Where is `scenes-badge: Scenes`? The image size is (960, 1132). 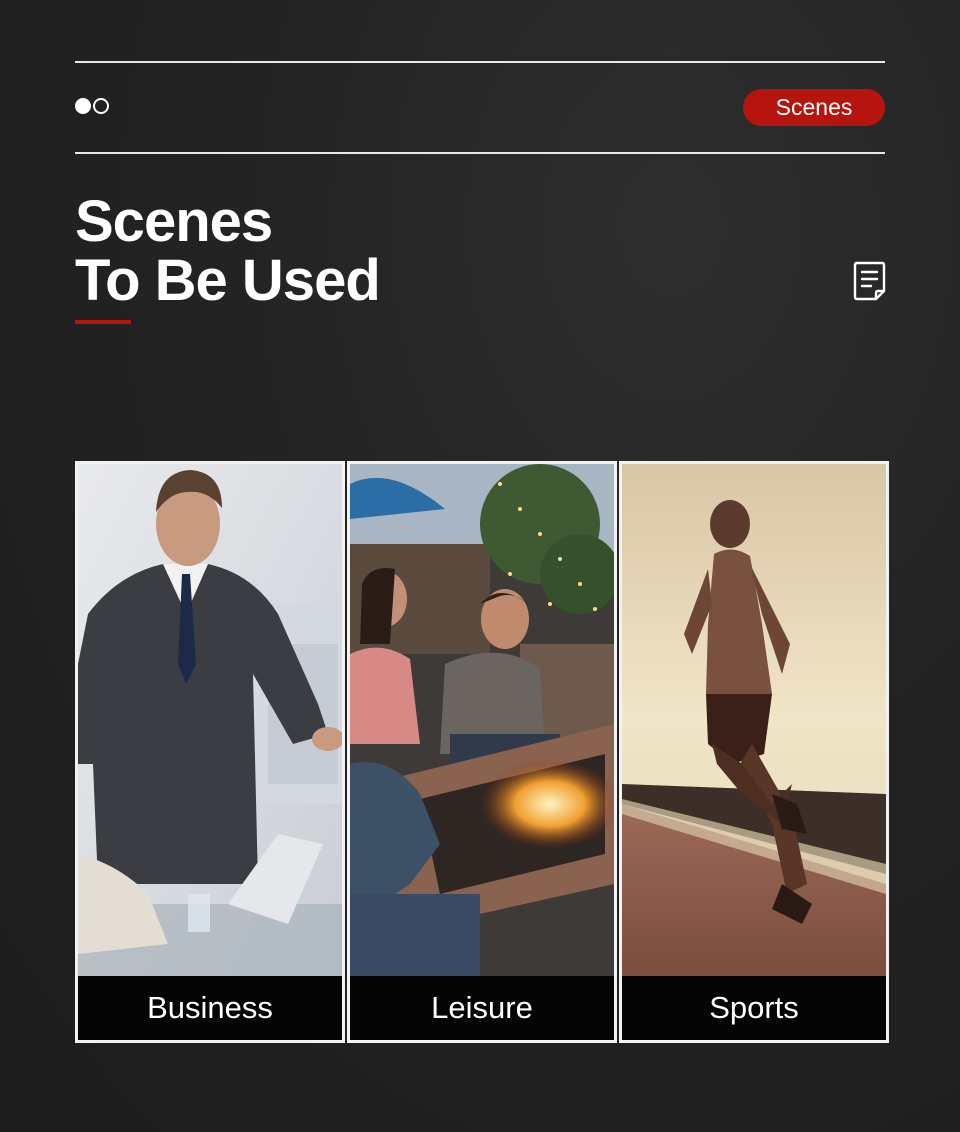
scenes-badge: Scenes is located at coordinates (814, 107).